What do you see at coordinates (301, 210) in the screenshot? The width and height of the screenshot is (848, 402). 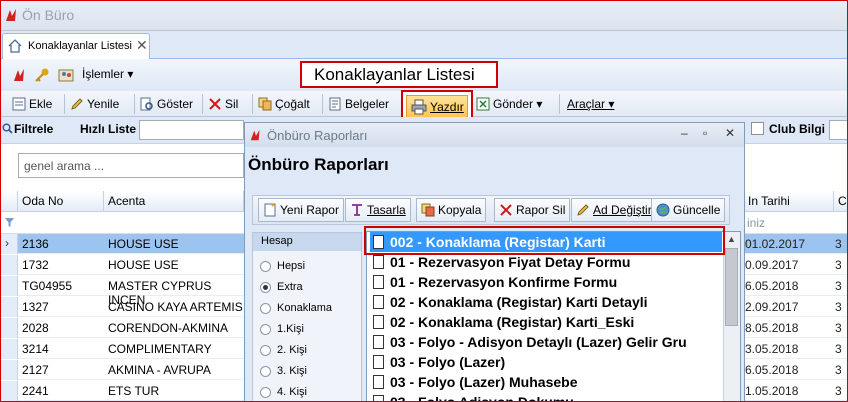 I see `yeni-rapor-button: Yeni Rapor` at bounding box center [301, 210].